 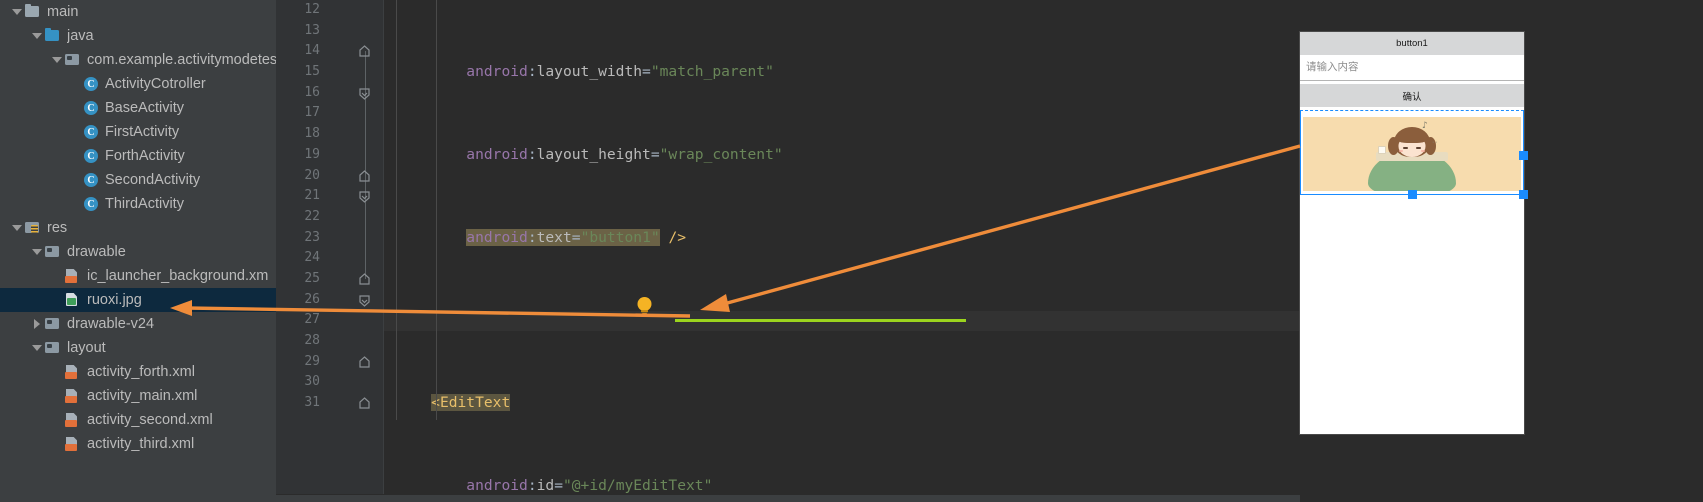 I want to click on line-number: 20, so click(x=312, y=175).